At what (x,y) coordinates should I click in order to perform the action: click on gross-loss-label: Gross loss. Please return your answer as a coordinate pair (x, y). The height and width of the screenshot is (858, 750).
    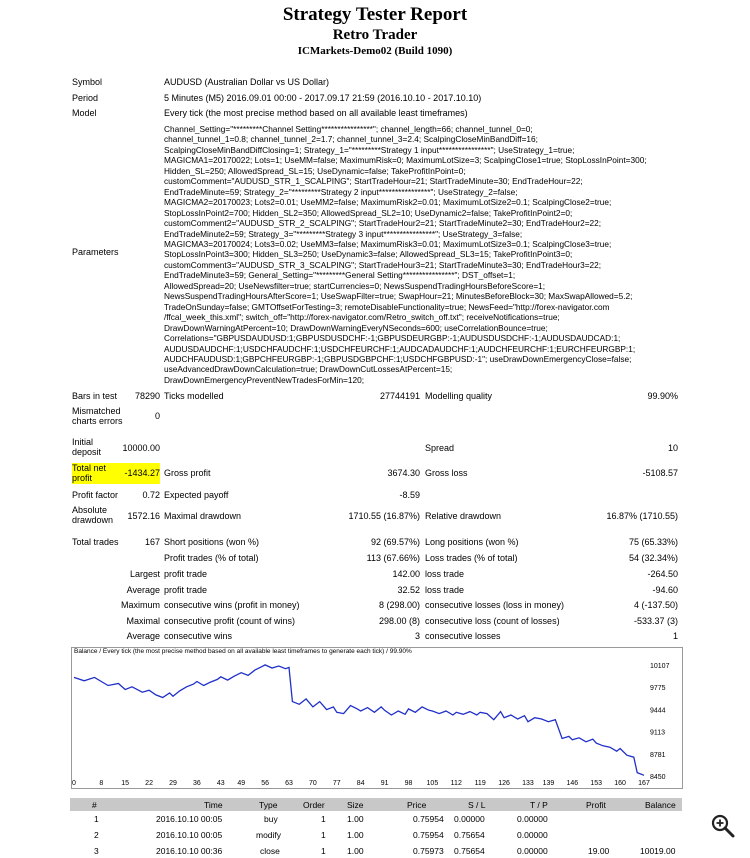
    Looking at the image, I should click on (446, 473).